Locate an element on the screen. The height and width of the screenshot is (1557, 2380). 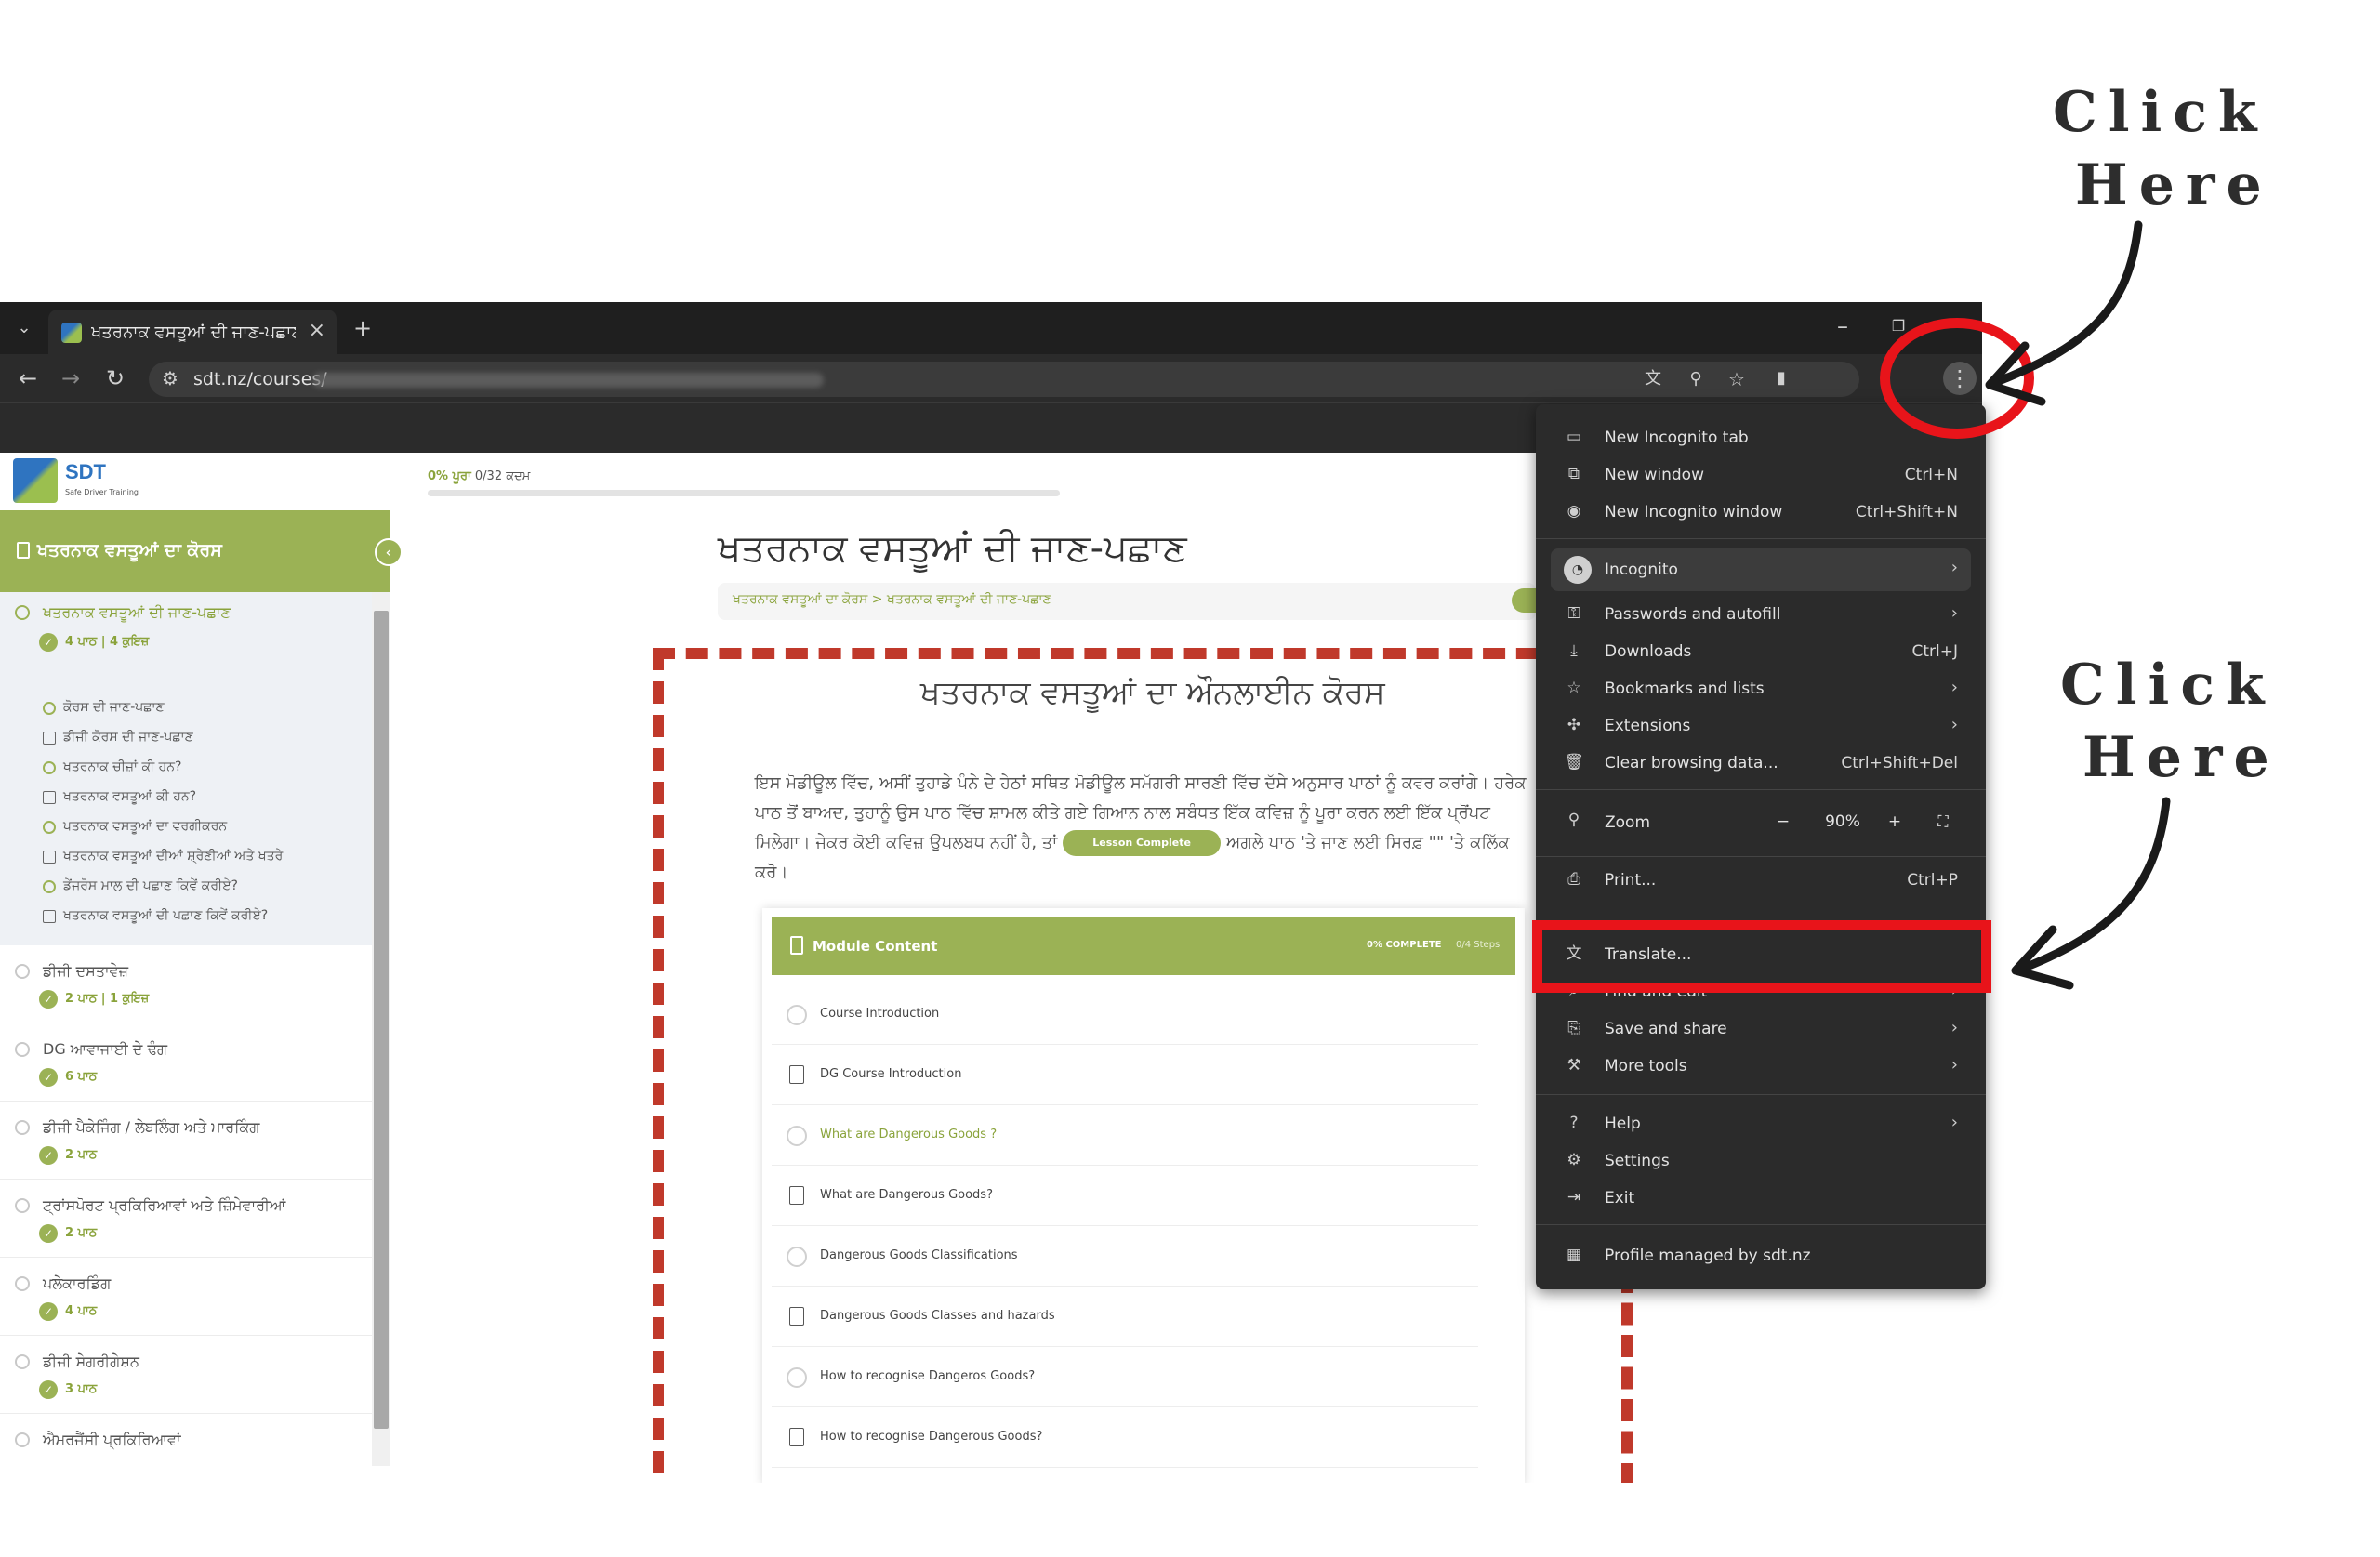
zoom-in-button: + is located at coordinates (1894, 822).